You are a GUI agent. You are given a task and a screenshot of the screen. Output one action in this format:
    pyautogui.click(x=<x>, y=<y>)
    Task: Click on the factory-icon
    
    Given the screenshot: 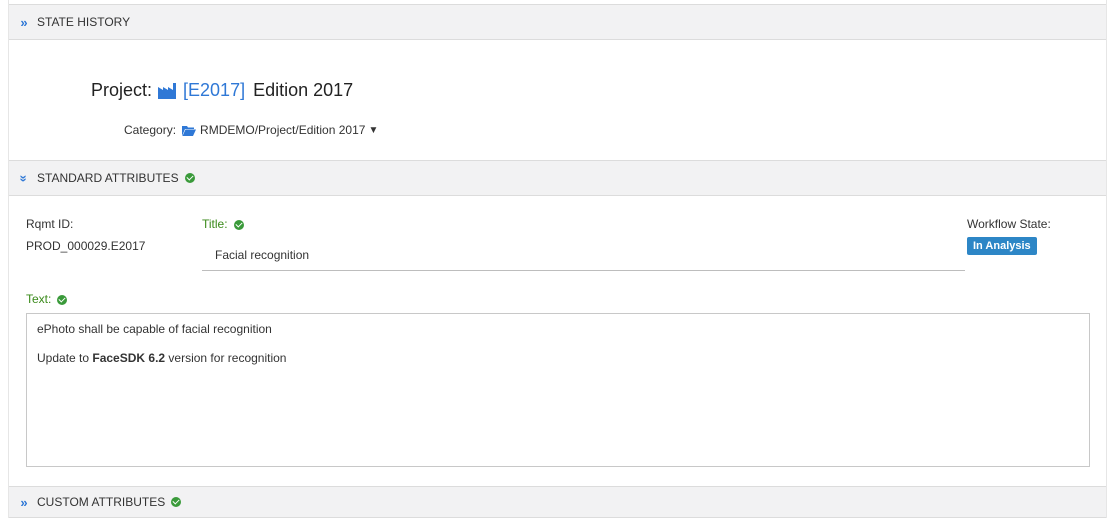 What is the action you would take?
    pyautogui.click(x=167, y=90)
    